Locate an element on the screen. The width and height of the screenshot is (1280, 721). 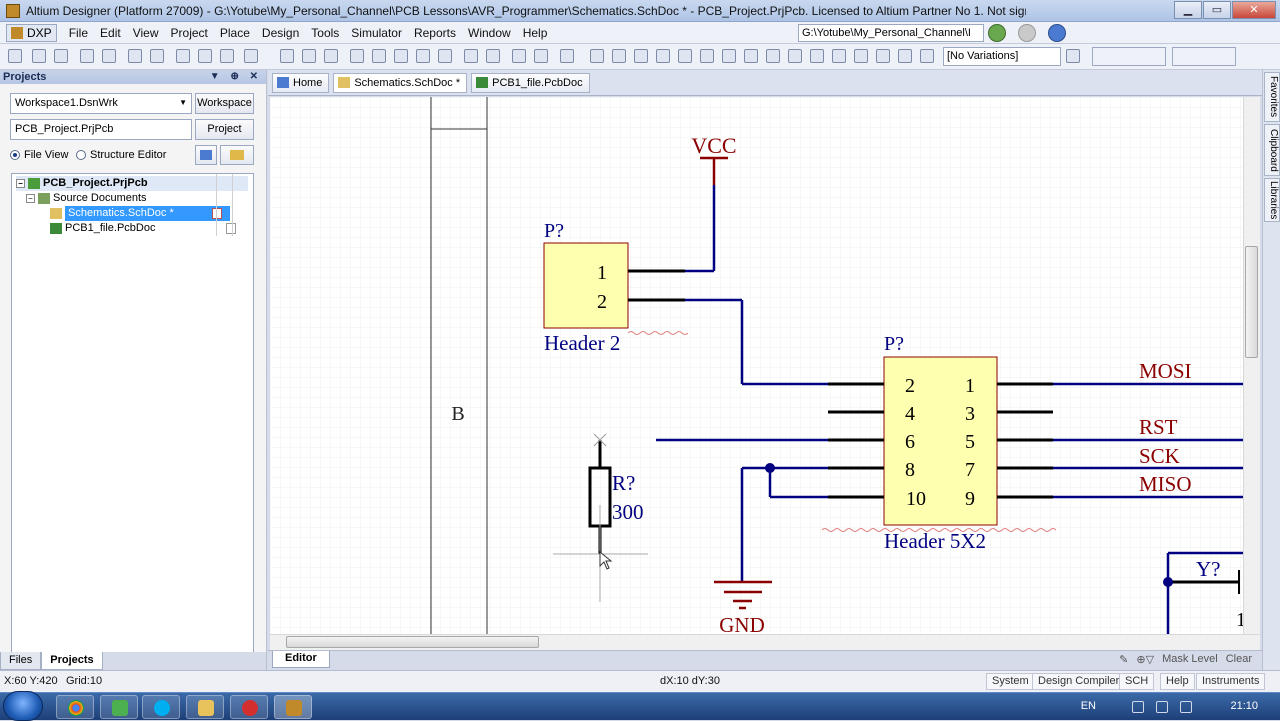
status-sch-button: SCH is located at coordinates (1137, 681).